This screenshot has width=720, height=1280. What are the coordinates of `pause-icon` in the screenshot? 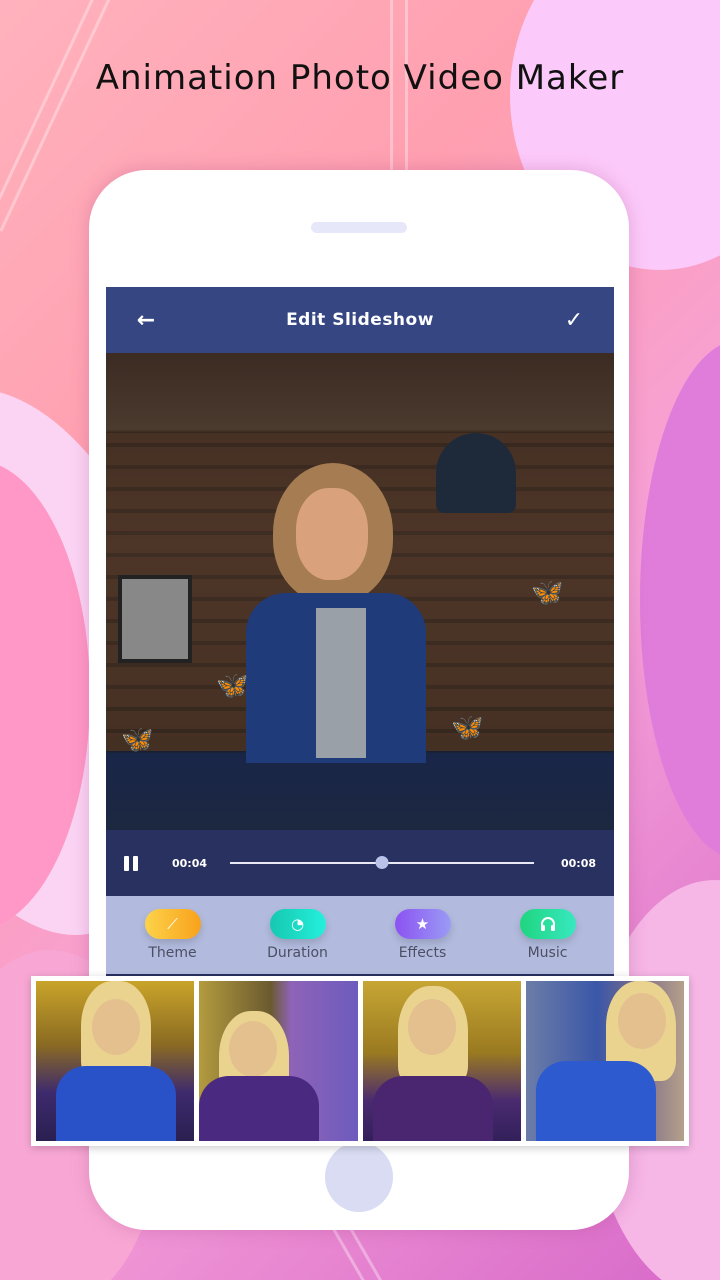 It's located at (133, 863).